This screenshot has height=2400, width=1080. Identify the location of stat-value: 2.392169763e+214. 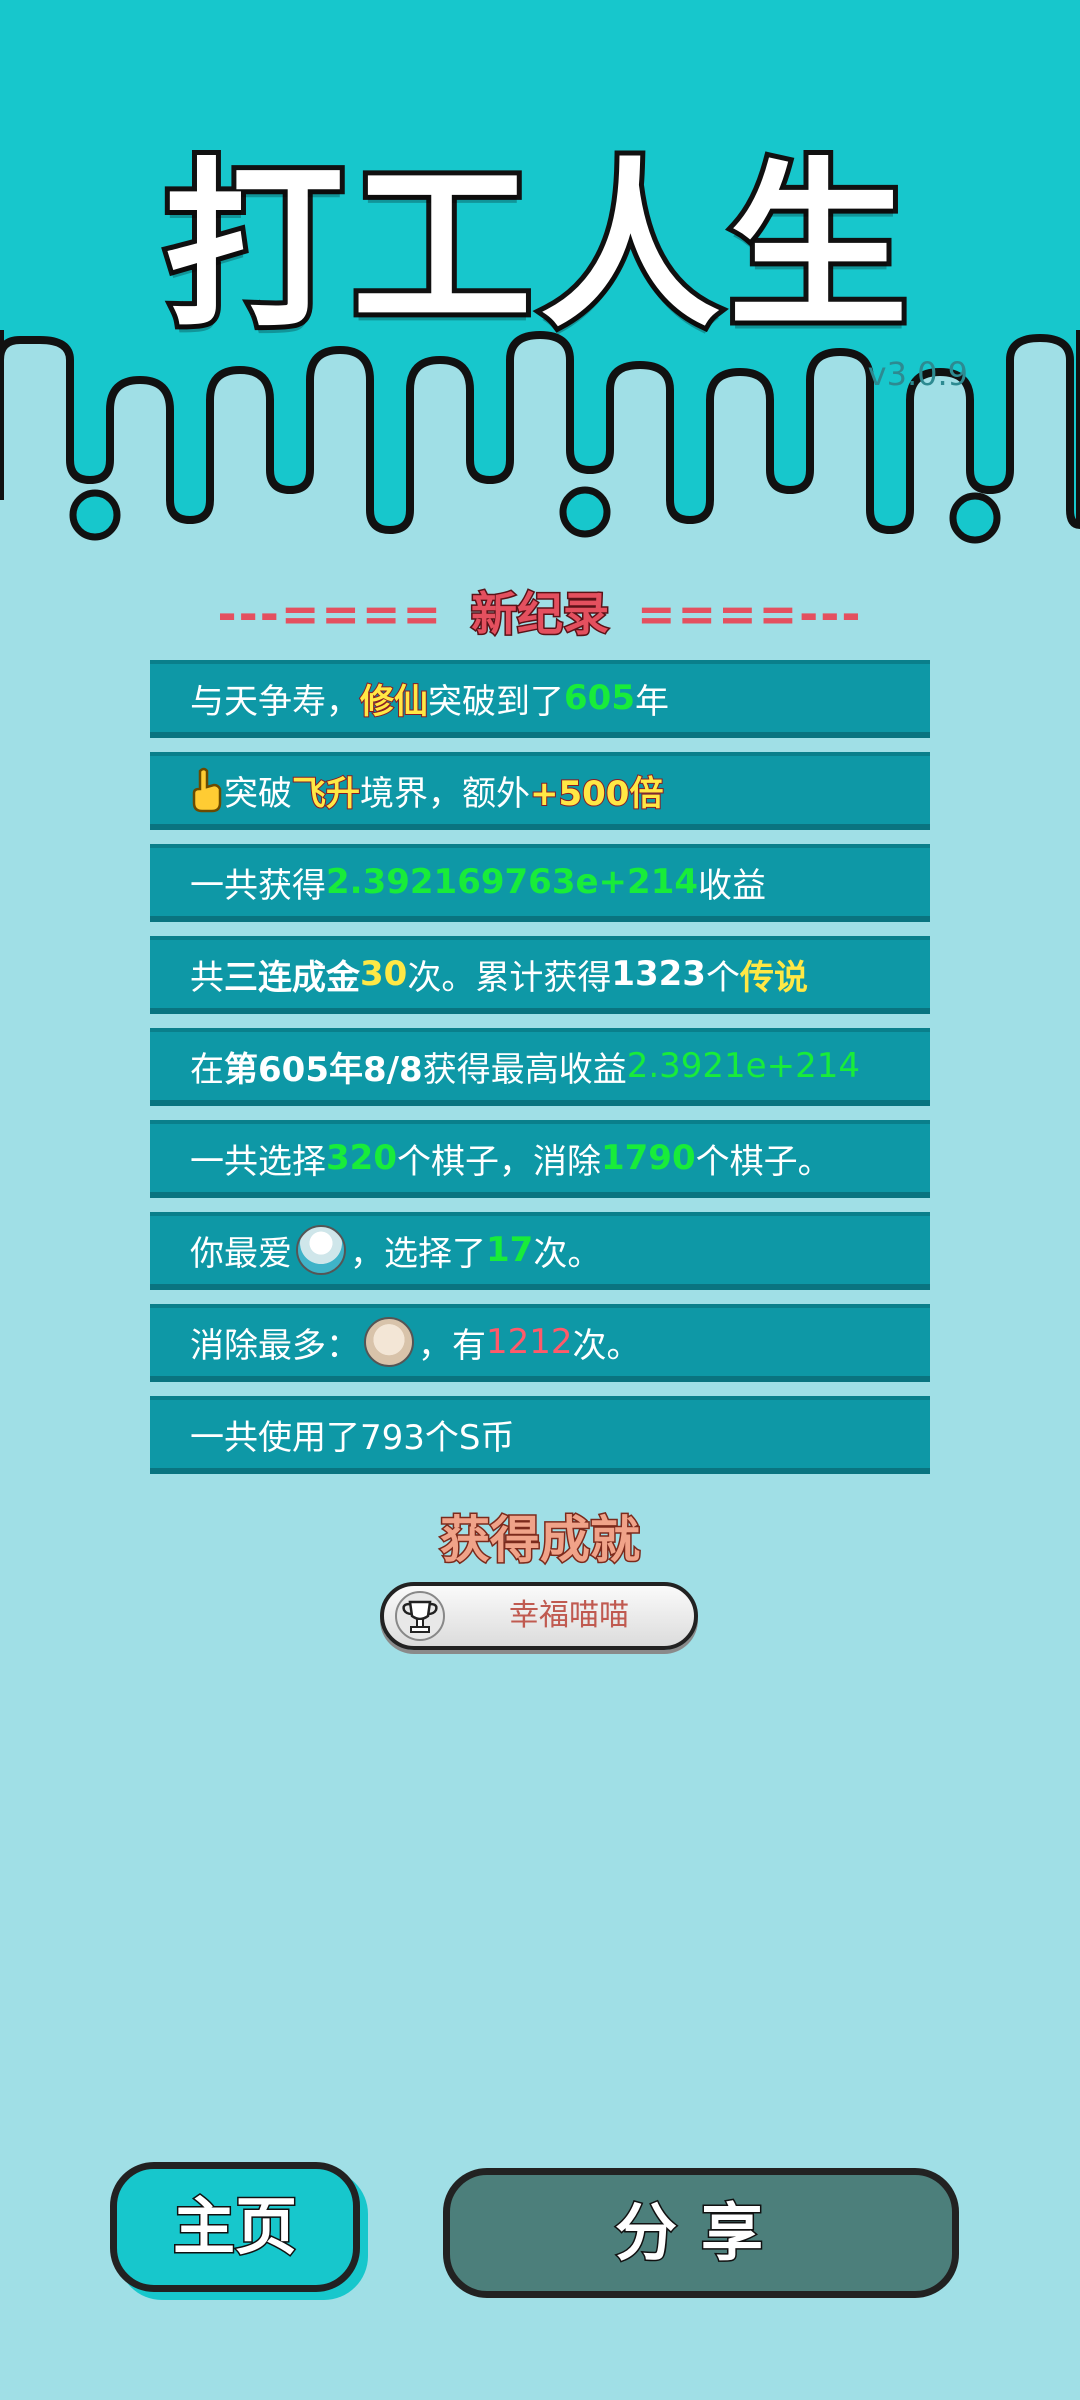
(512, 882).